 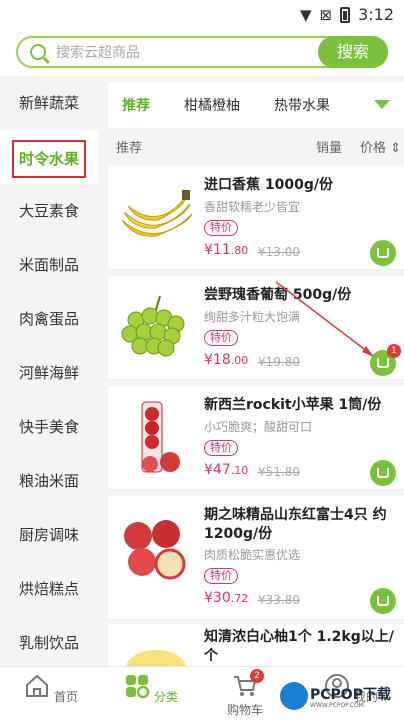 What do you see at coordinates (345, 14) in the screenshot?
I see `battery-icon` at bounding box center [345, 14].